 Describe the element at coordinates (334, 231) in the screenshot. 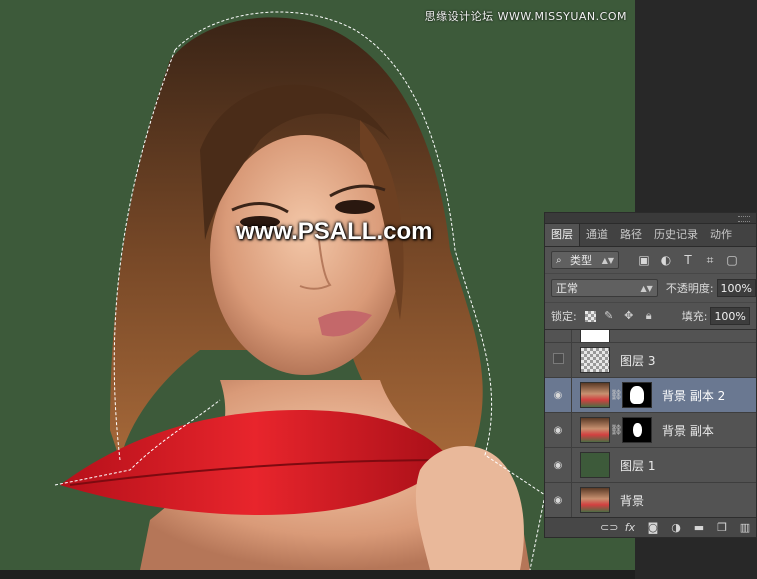

I see `watermark-center: www.PSALL.com` at that location.